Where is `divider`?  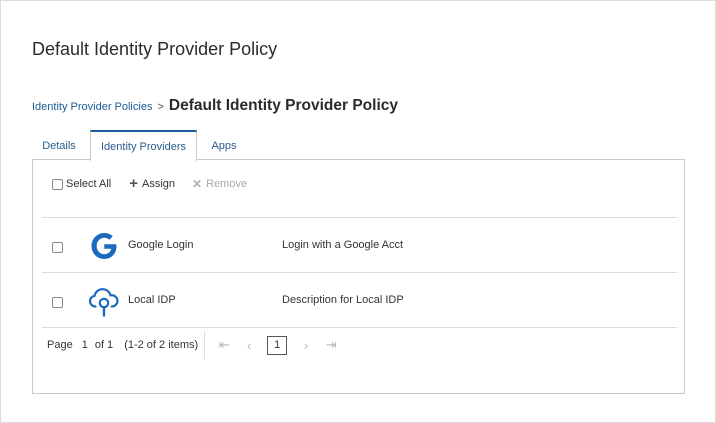
divider is located at coordinates (359, 327).